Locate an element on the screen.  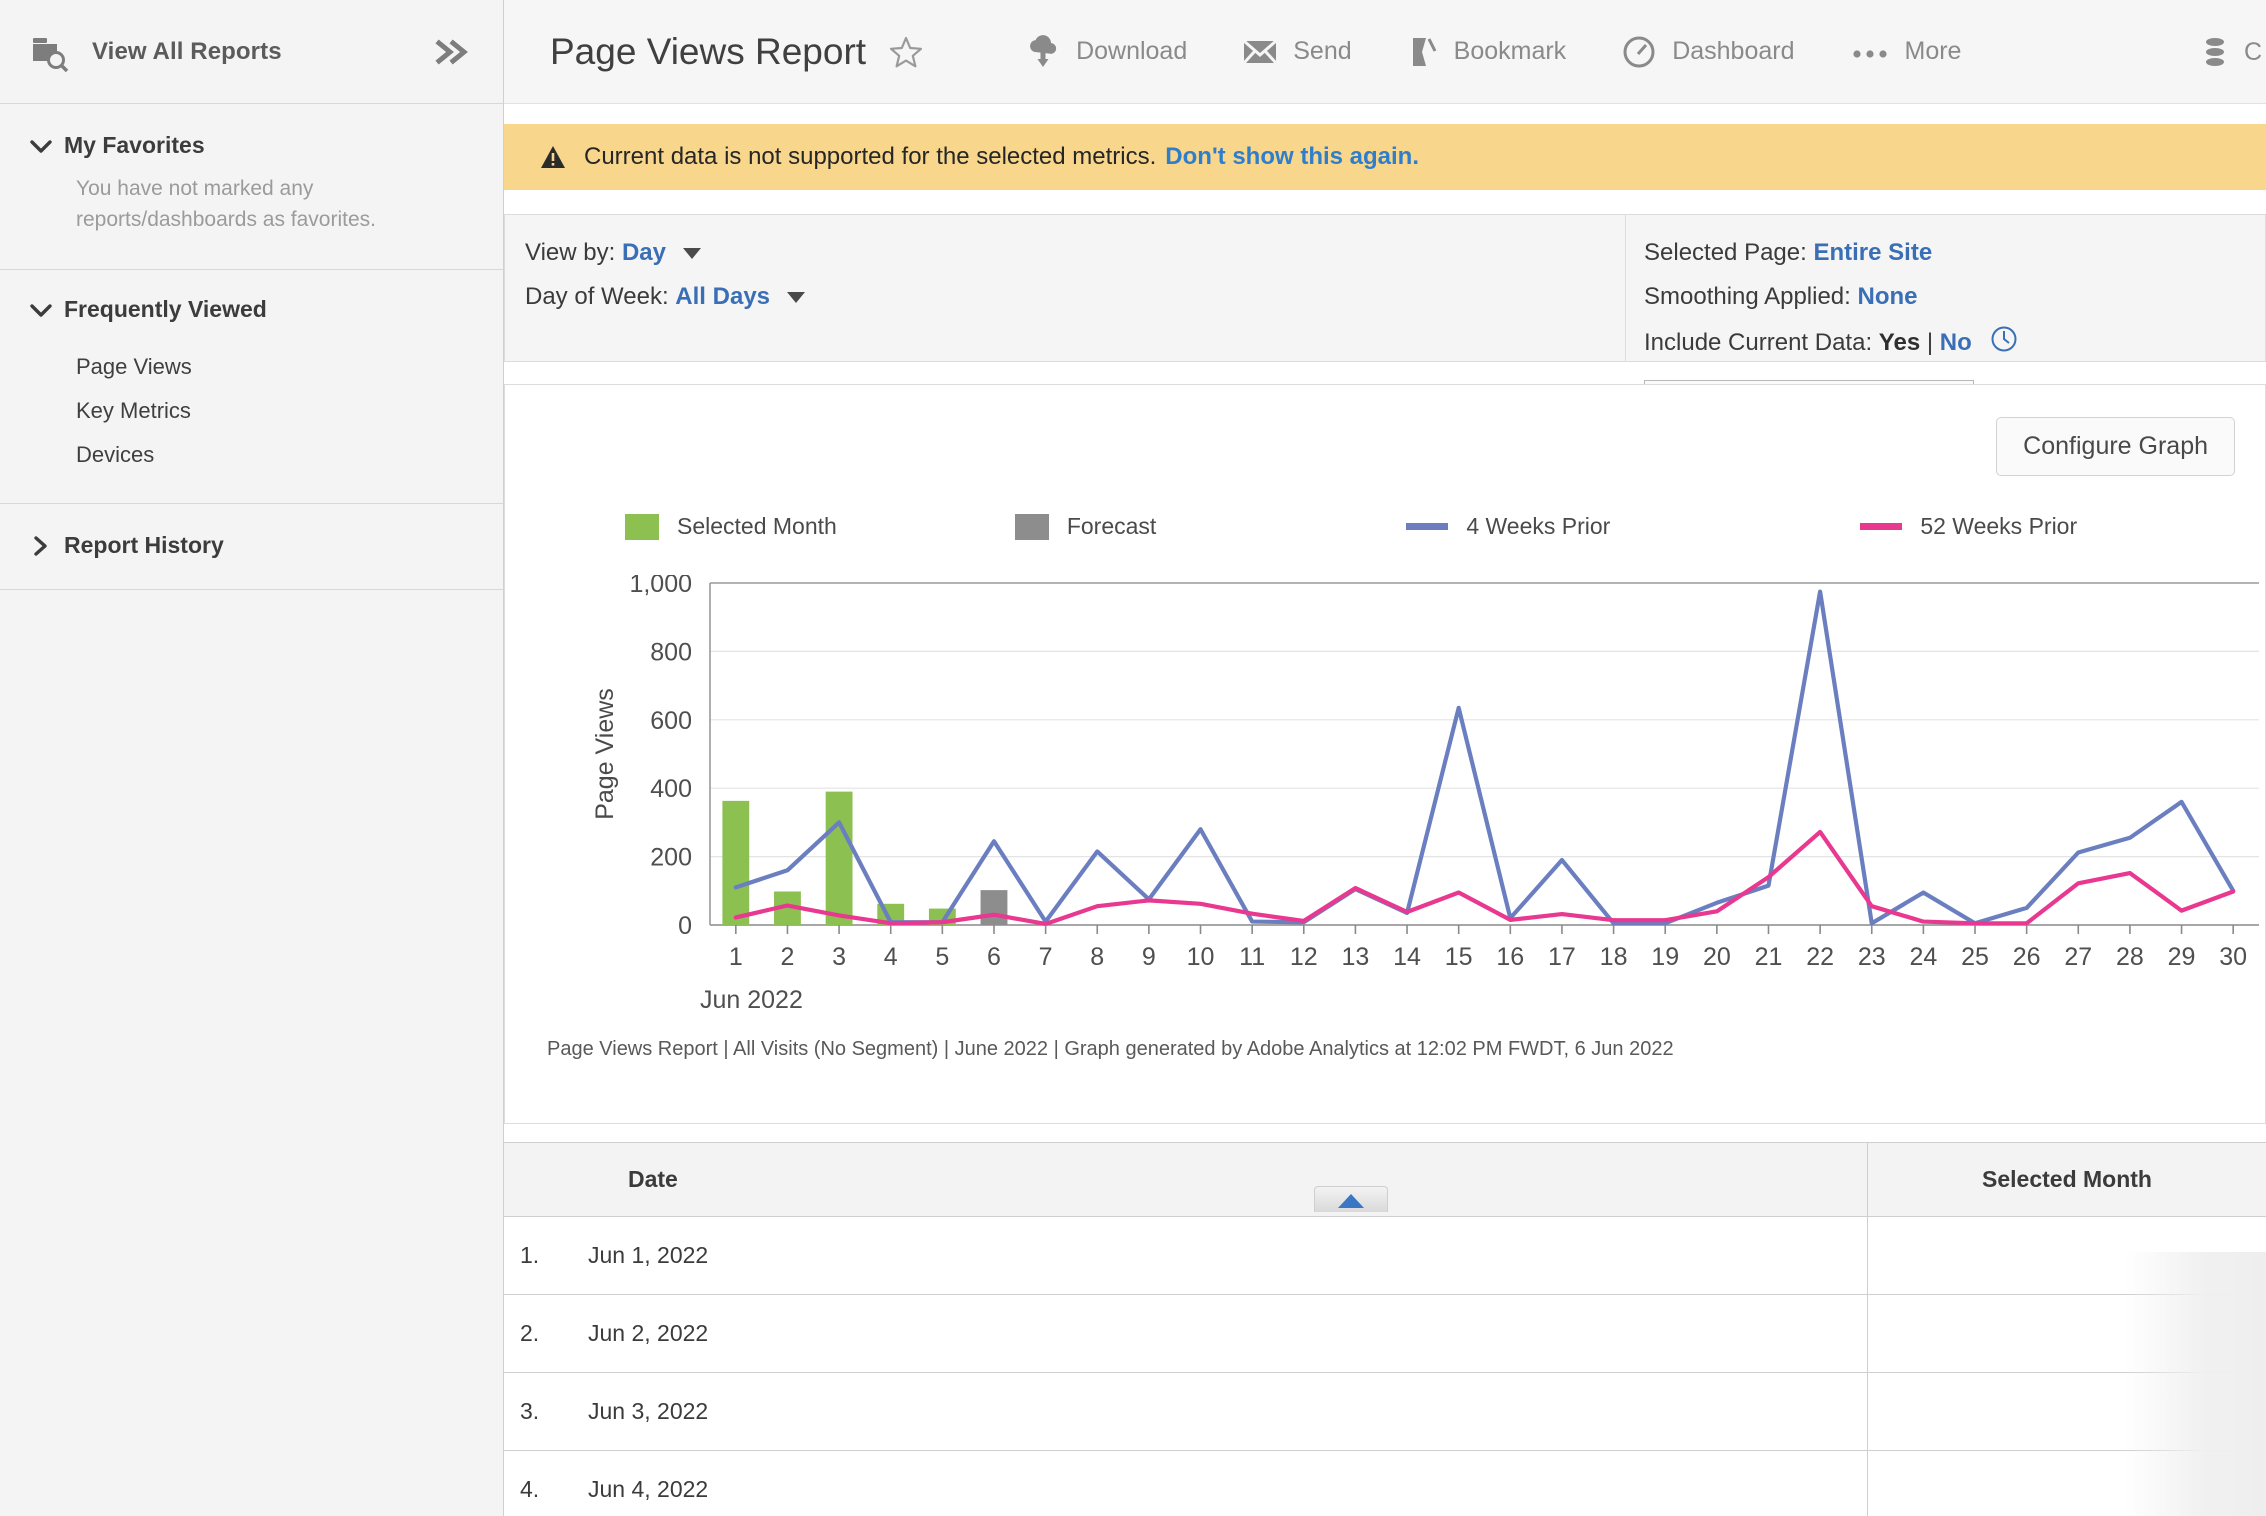
sidebar-section-report-history: Report History is located at coordinates (251, 547).